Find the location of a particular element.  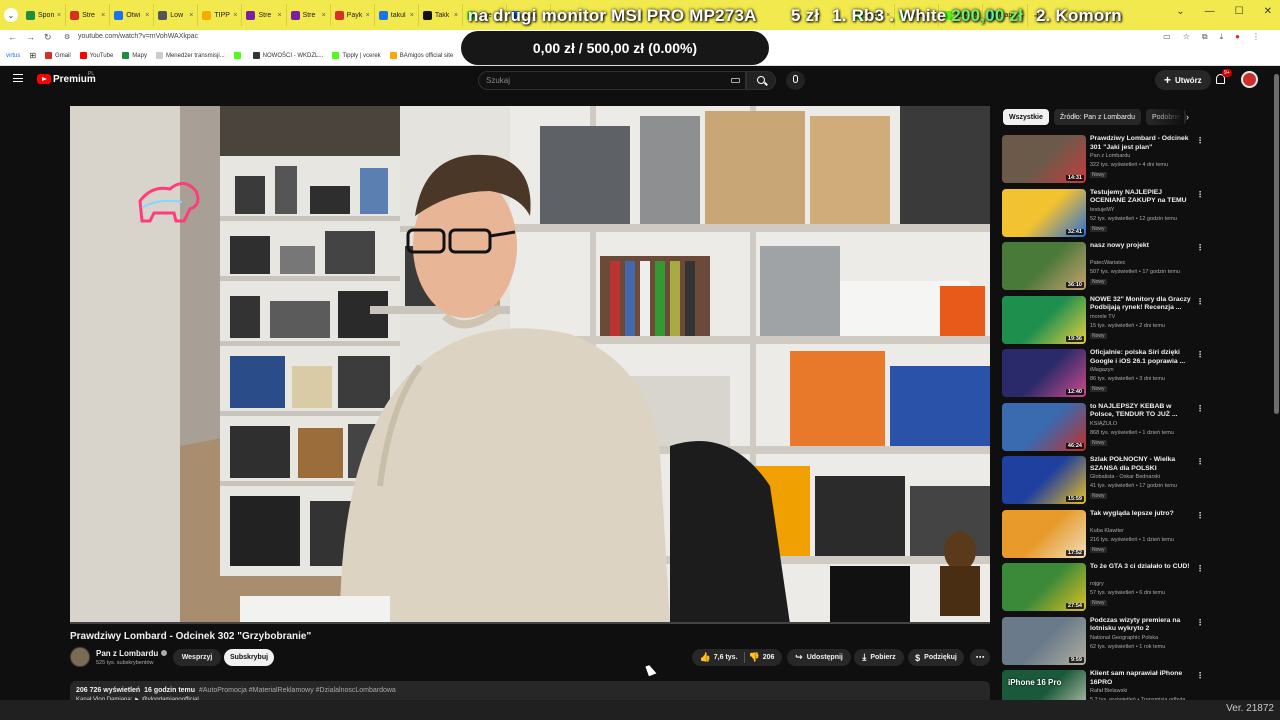

bookmark-item: Mapy is located at coordinates (134, 55).